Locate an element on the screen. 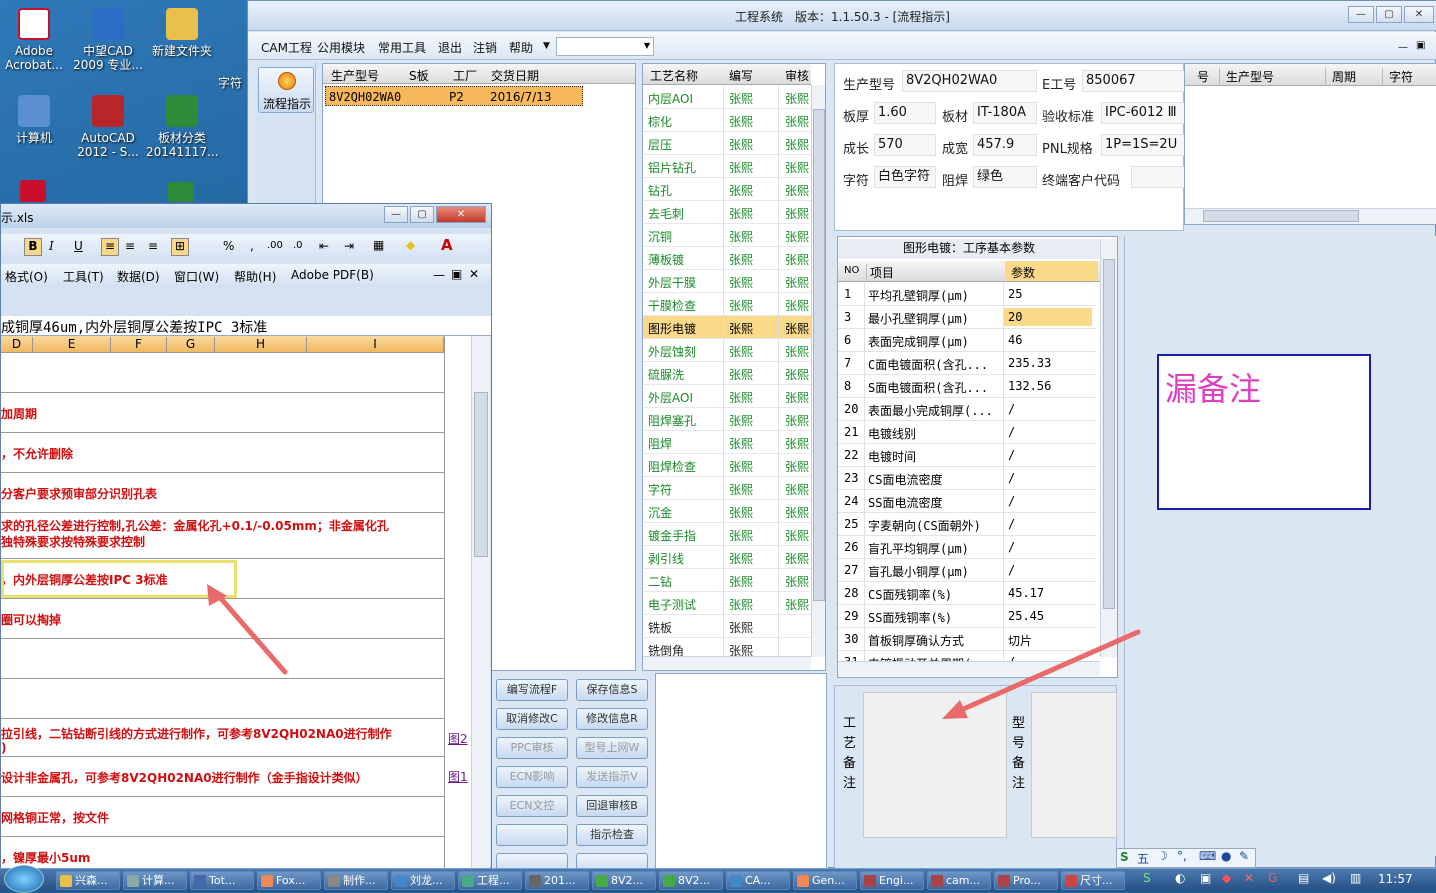 This screenshot has height=893, width=1436. process-row: 阻焊塞孔 张熙 张熙 is located at coordinates (727, 419).